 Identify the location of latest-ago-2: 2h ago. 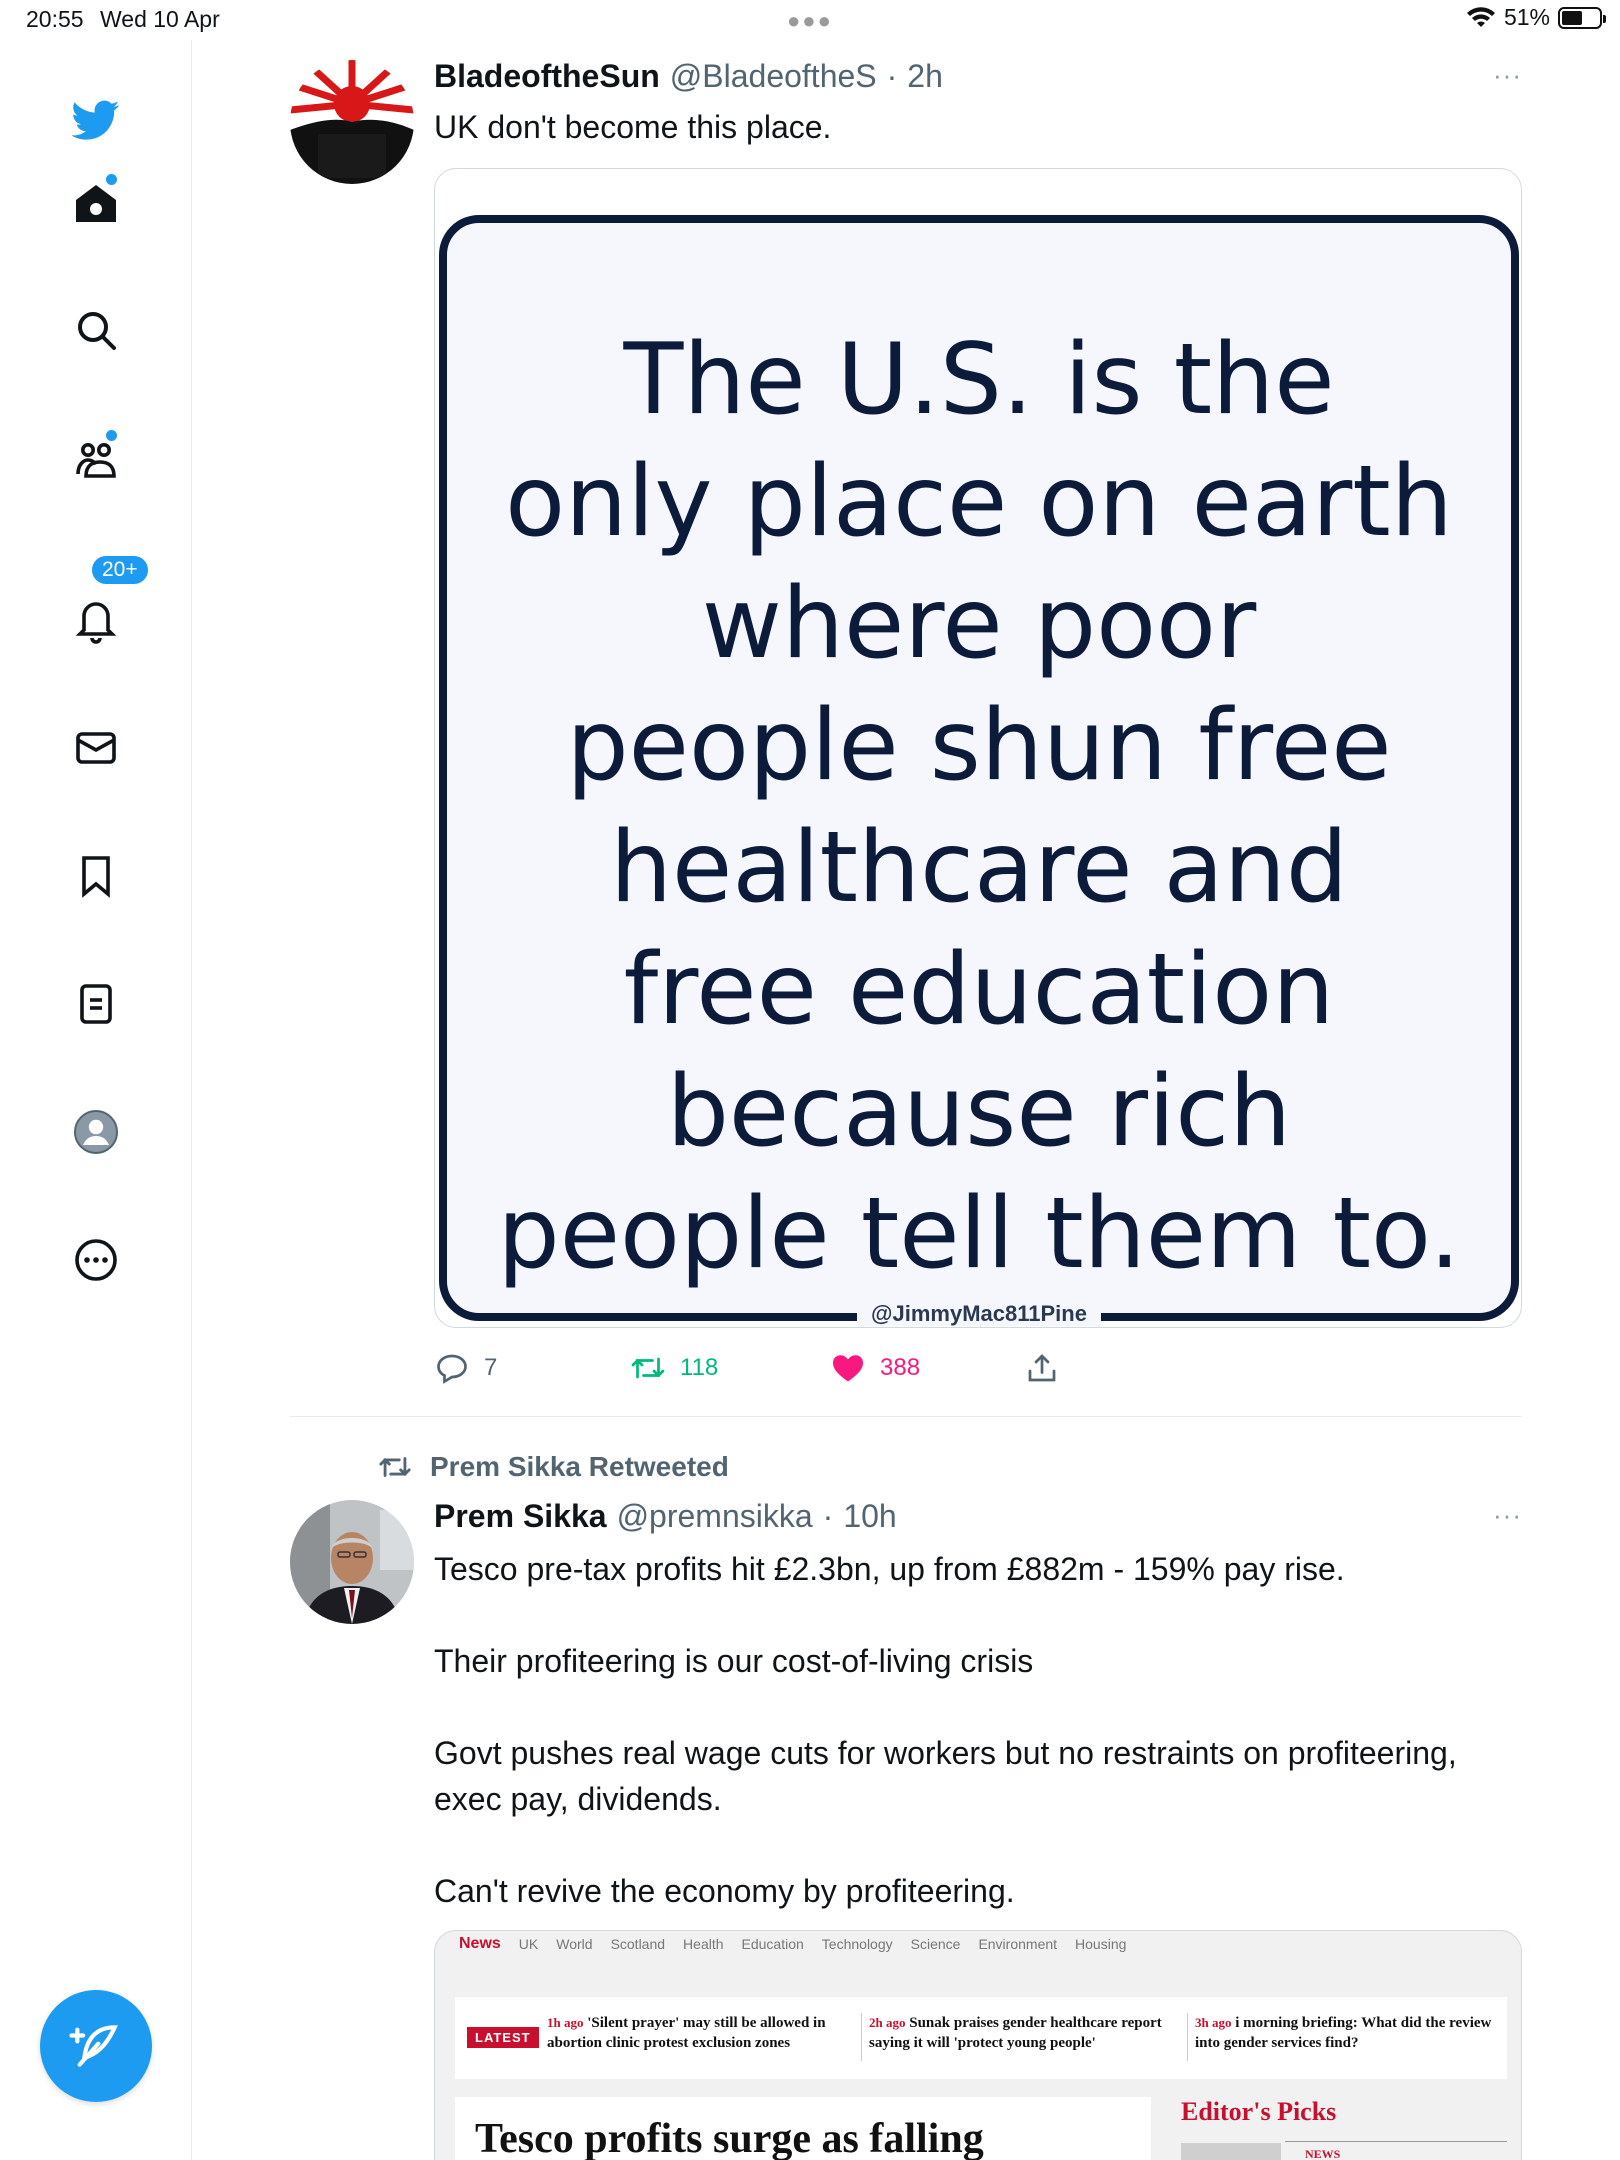
(887, 2022).